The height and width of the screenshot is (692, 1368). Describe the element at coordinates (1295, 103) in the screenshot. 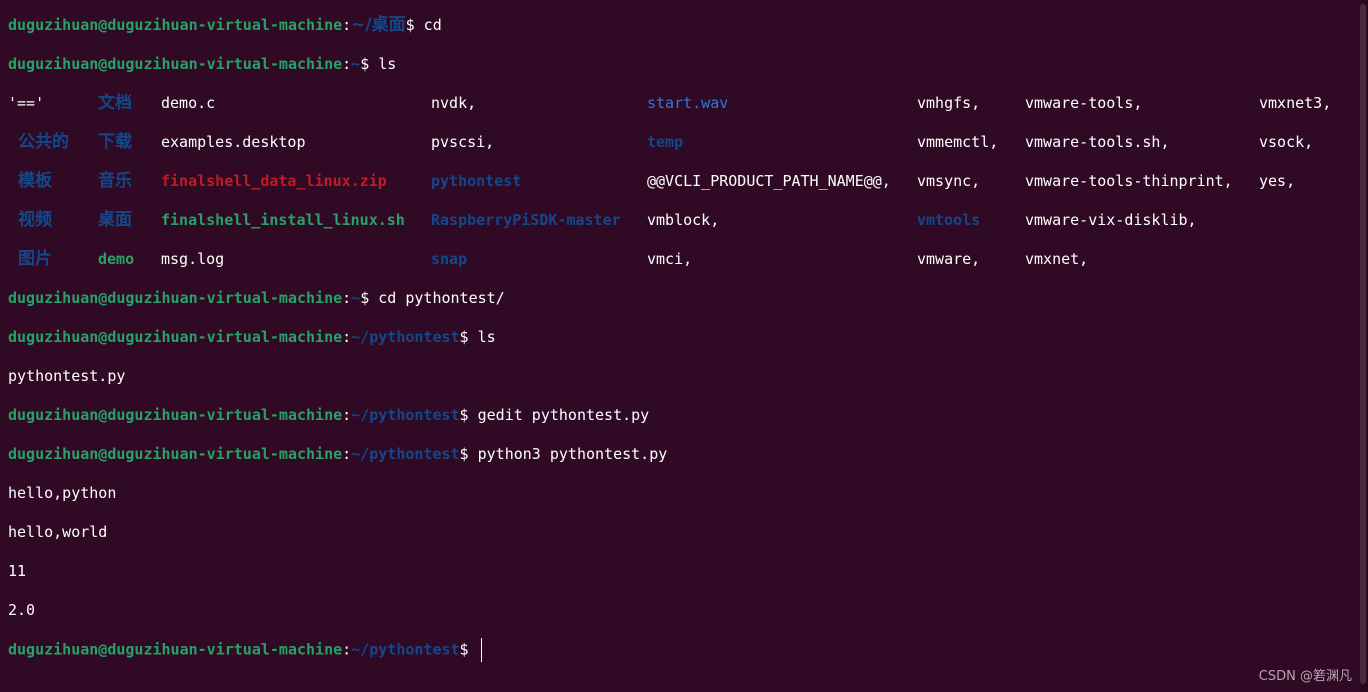

I see `ls-entry: vmxnet3,` at that location.